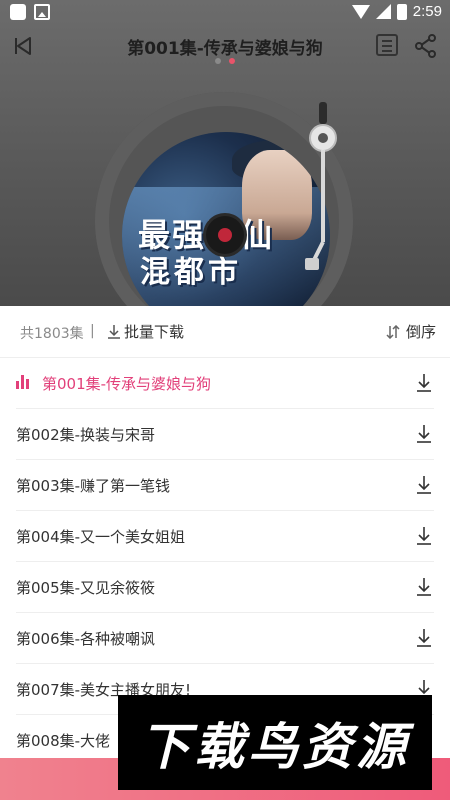 The image size is (450, 800). What do you see at coordinates (401, 11) in the screenshot?
I see `battery-icon` at bounding box center [401, 11].